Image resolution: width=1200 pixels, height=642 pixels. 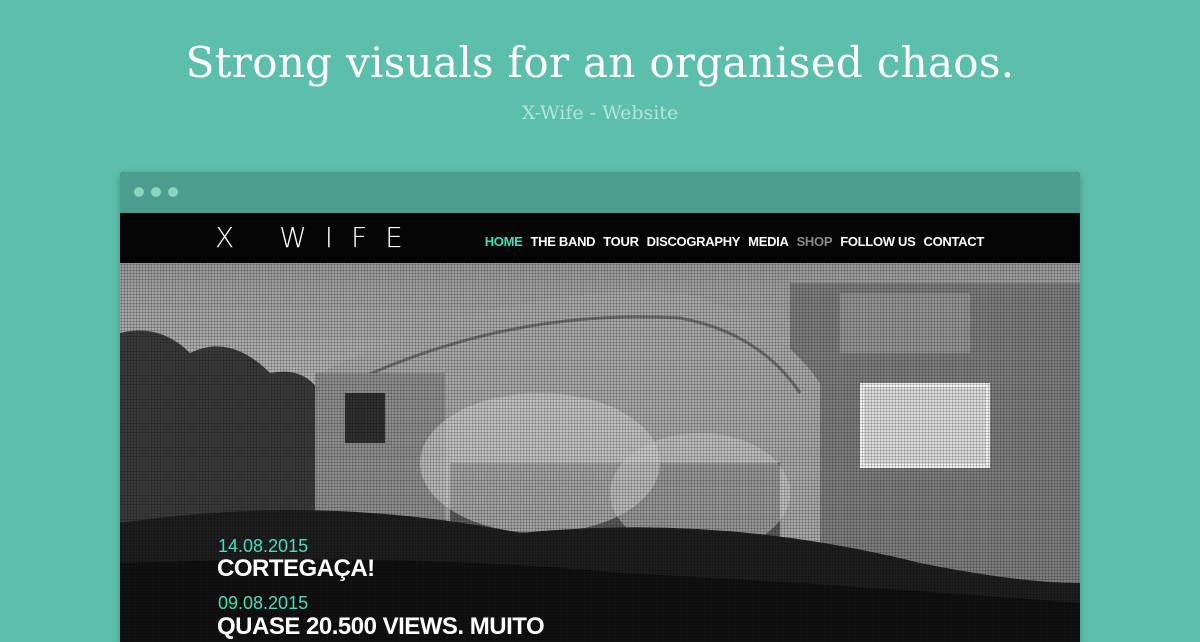 I want to click on nav-item-the-band: THE BAND, so click(x=563, y=241).